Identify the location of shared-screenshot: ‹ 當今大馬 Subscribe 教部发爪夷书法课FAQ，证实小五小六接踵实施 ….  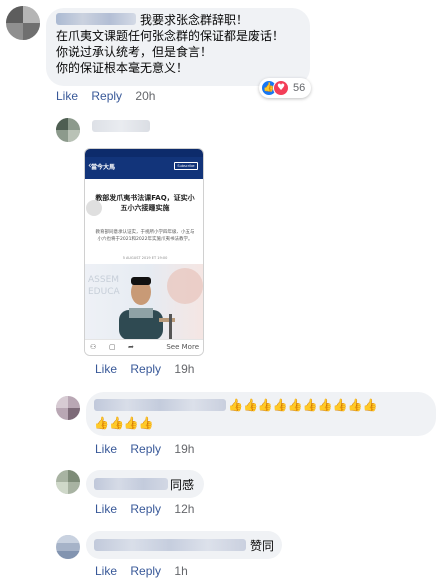
(144, 252).